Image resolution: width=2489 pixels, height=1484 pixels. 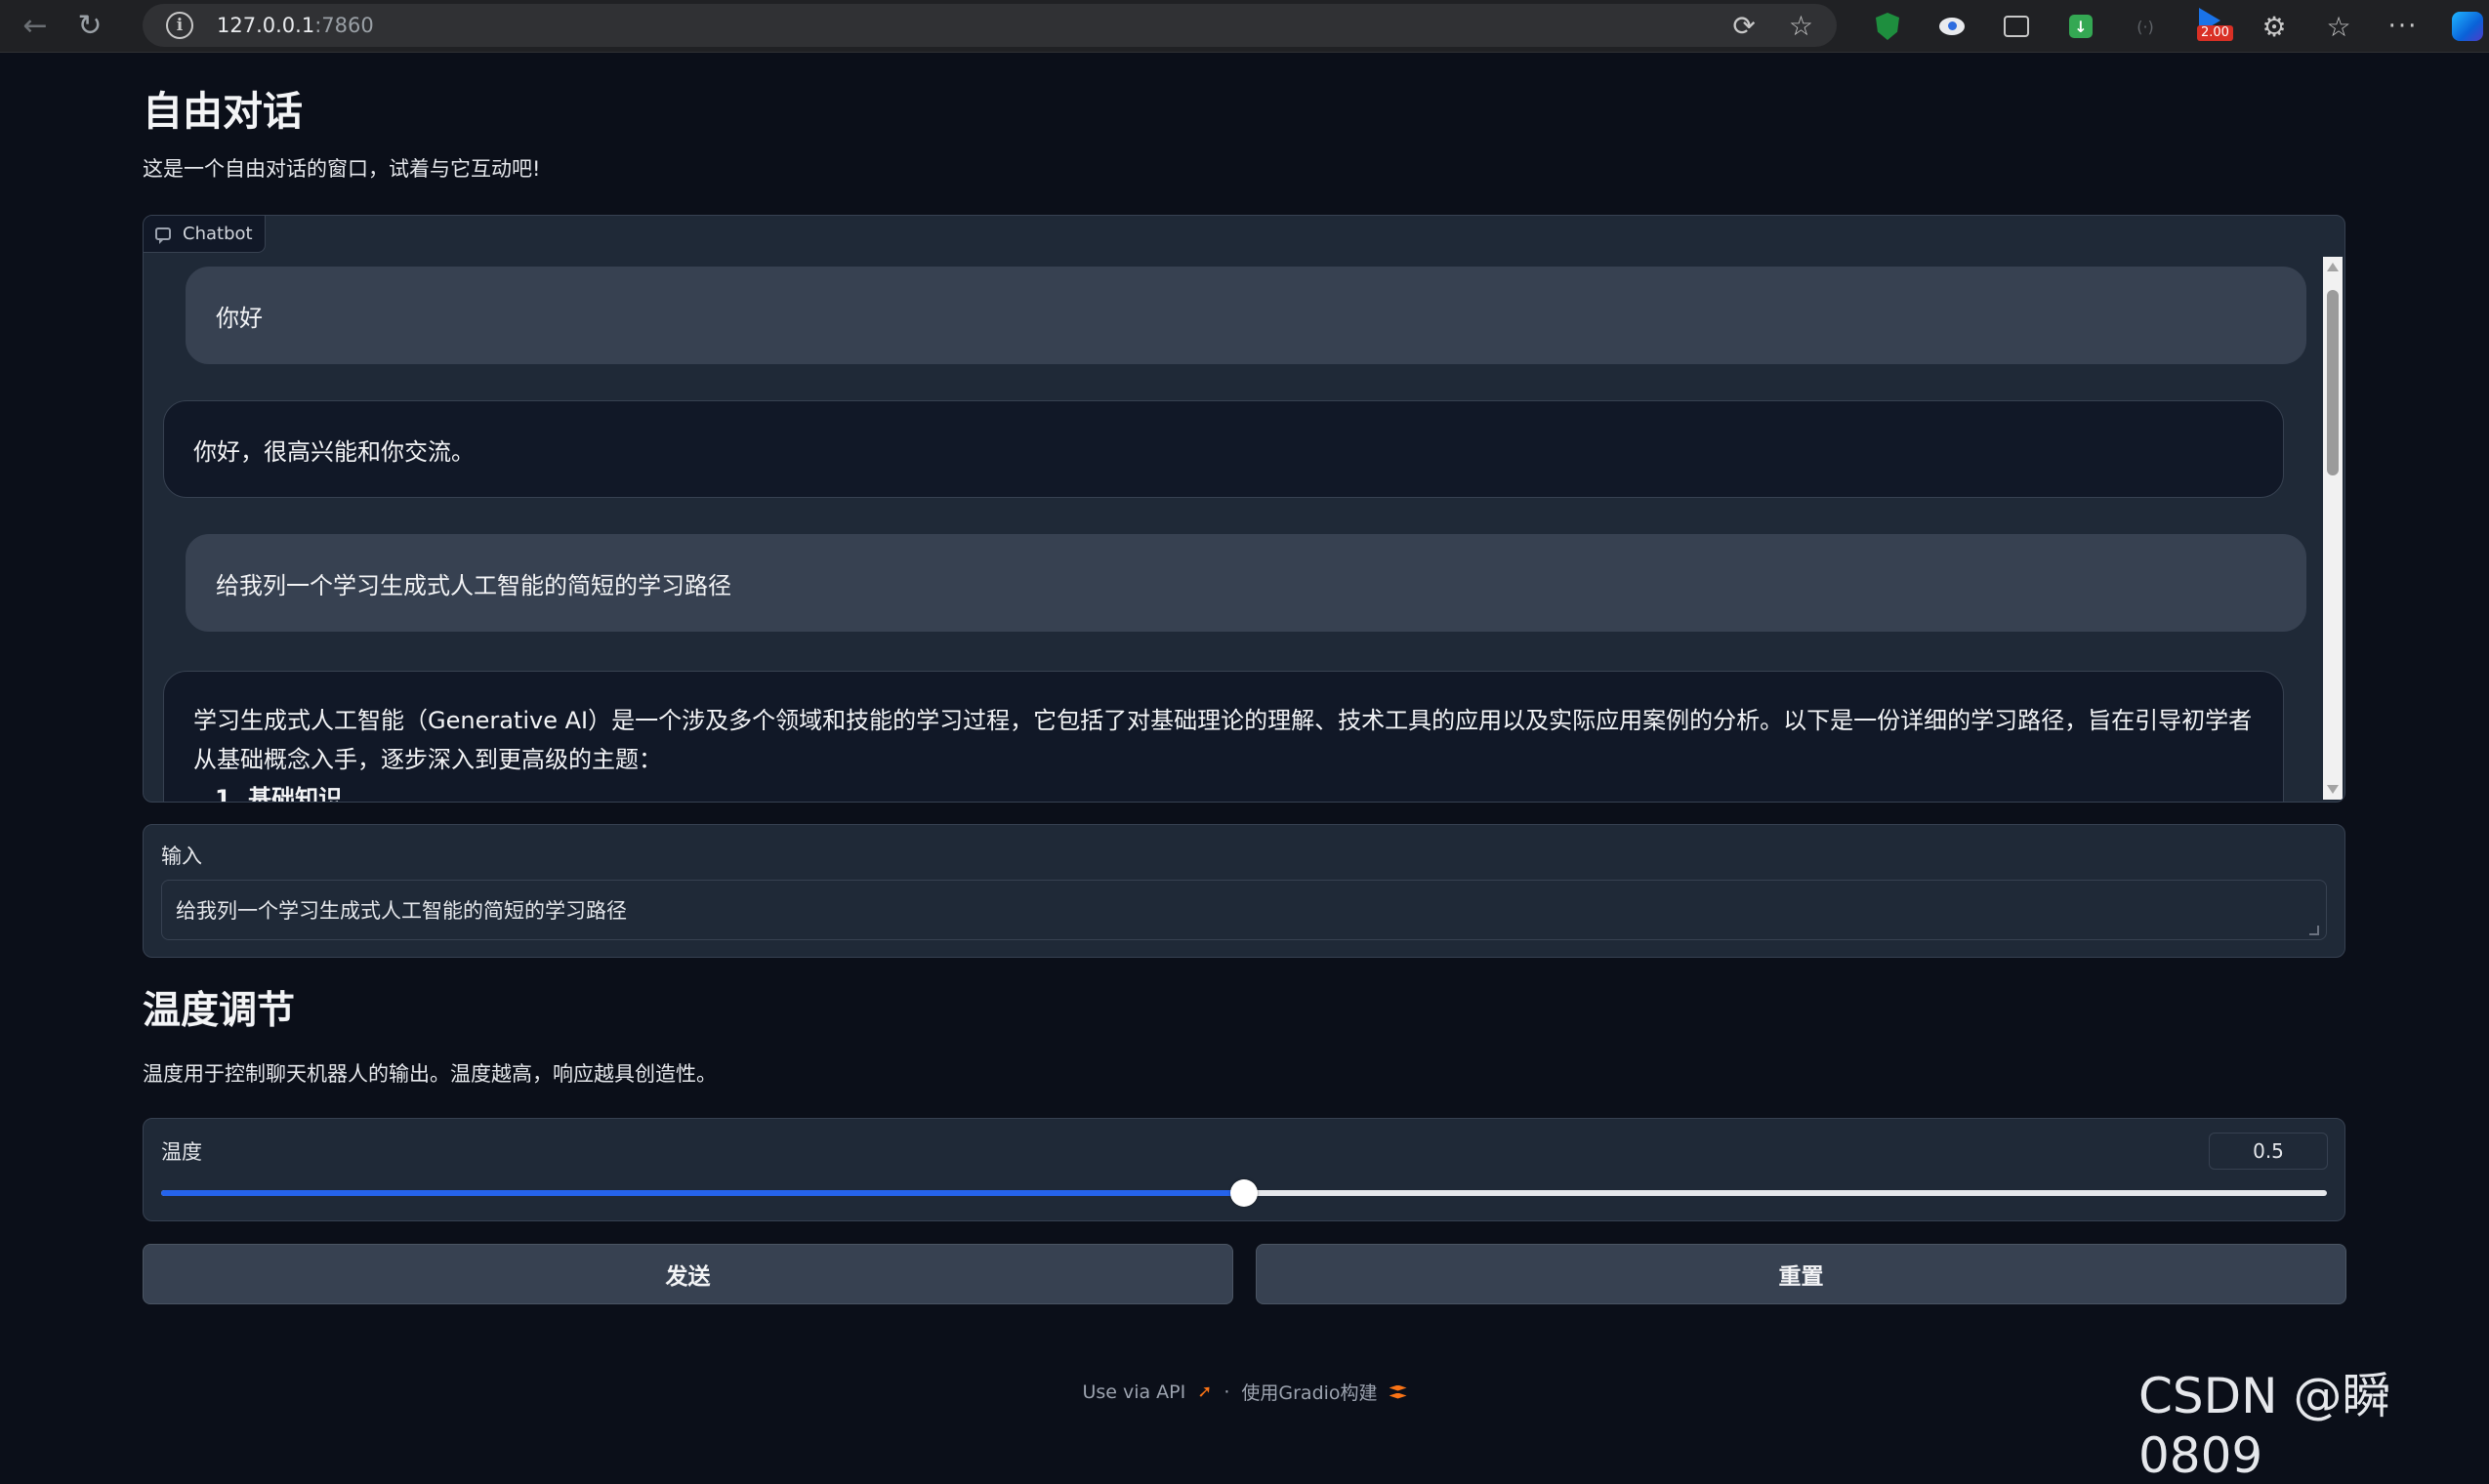 What do you see at coordinates (2264, 1426) in the screenshot?
I see `watermark: CSDN @瞬0809` at bounding box center [2264, 1426].